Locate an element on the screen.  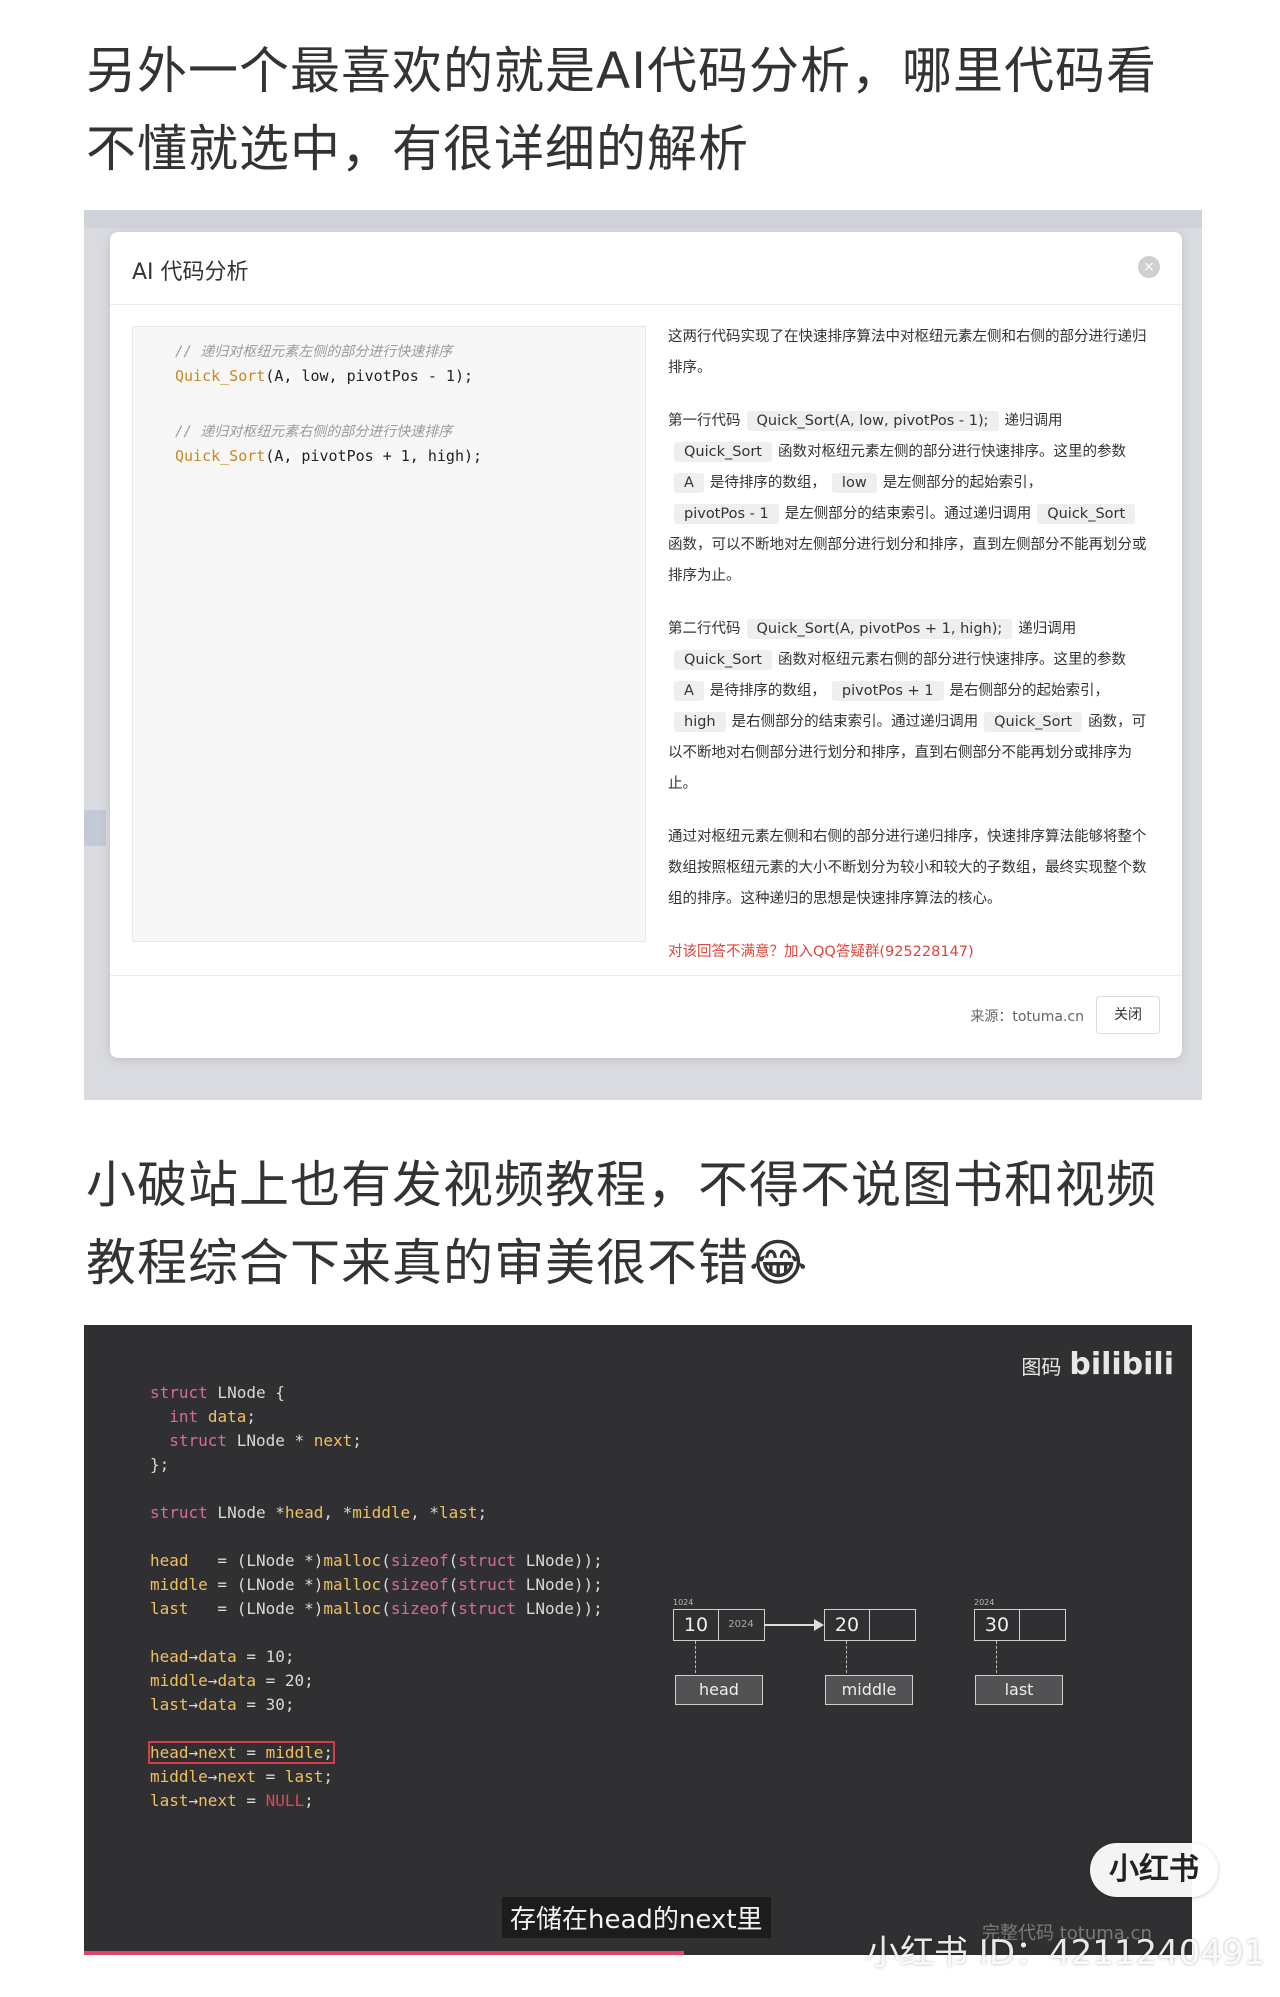
text: 是左侧部分的起始索引， is located at coordinates (962, 483).